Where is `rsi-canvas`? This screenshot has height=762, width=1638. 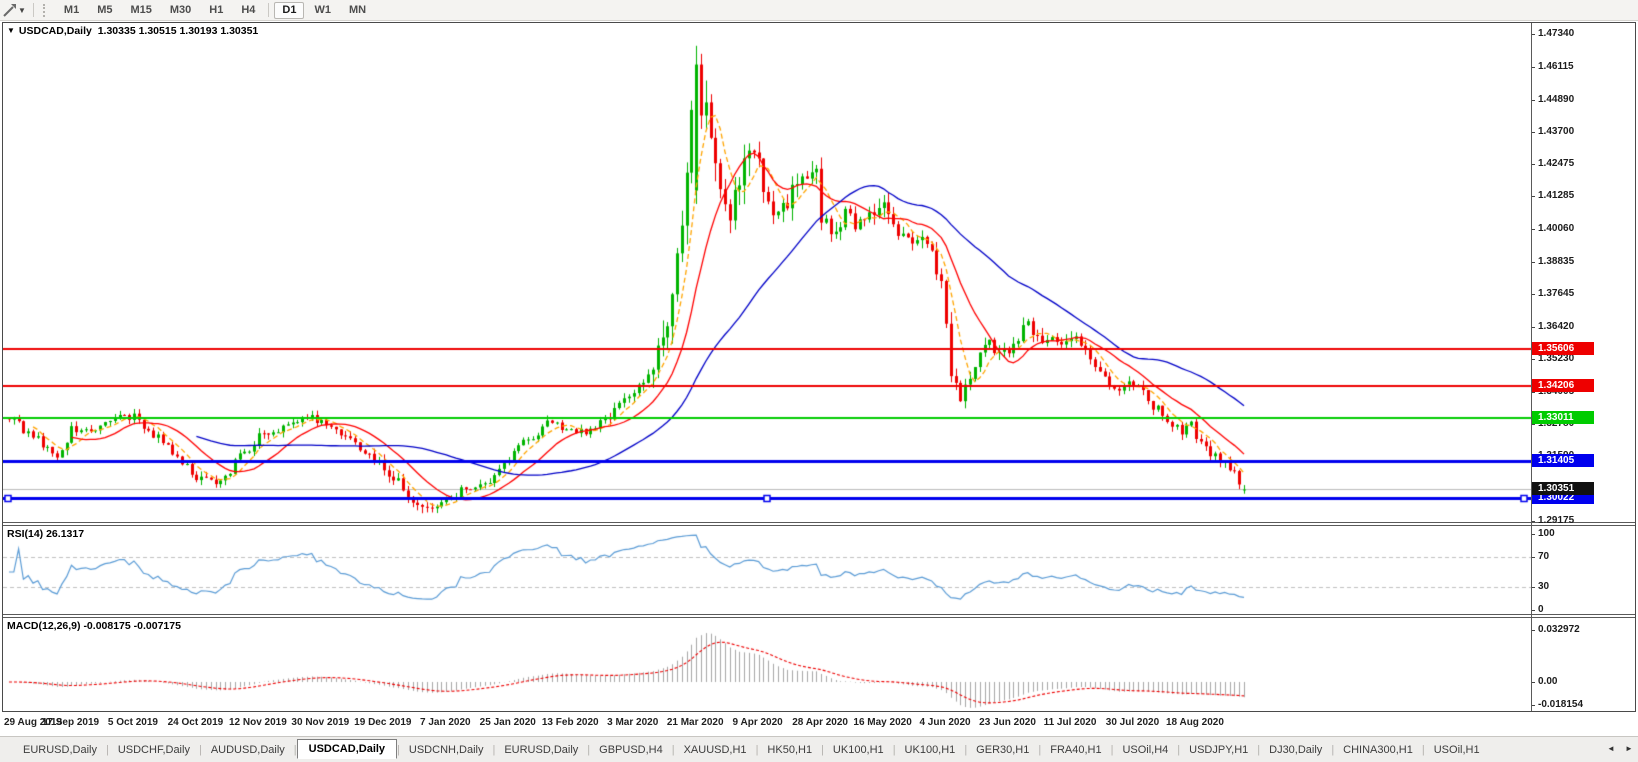
rsi-canvas is located at coordinates (767, 570).